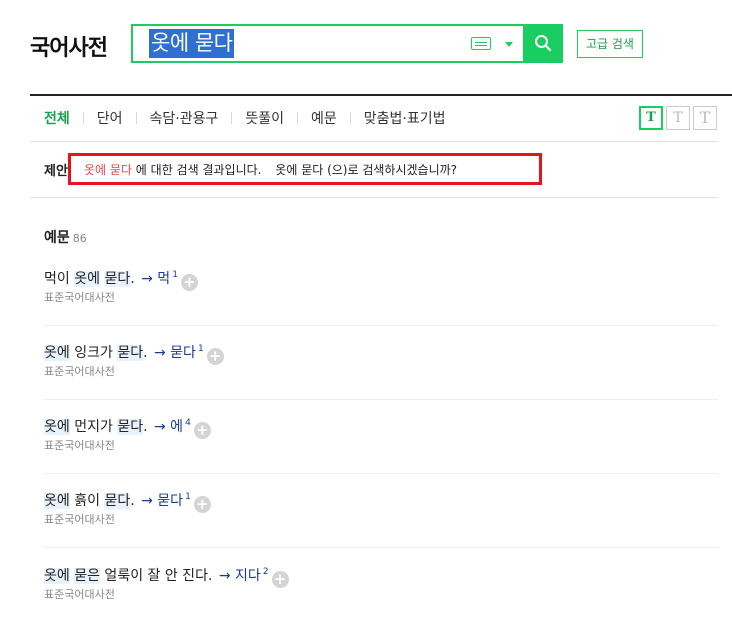  What do you see at coordinates (324, 118) in the screenshot?
I see `tab-item: 예문` at bounding box center [324, 118].